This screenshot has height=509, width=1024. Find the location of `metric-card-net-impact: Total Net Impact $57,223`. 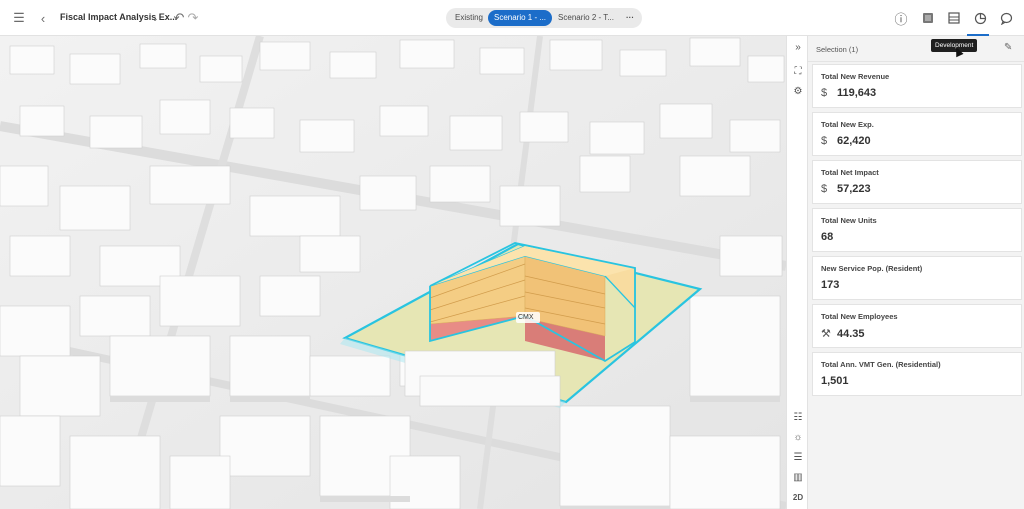

metric-card-net-impact: Total Net Impact $57,223 is located at coordinates (917, 182).